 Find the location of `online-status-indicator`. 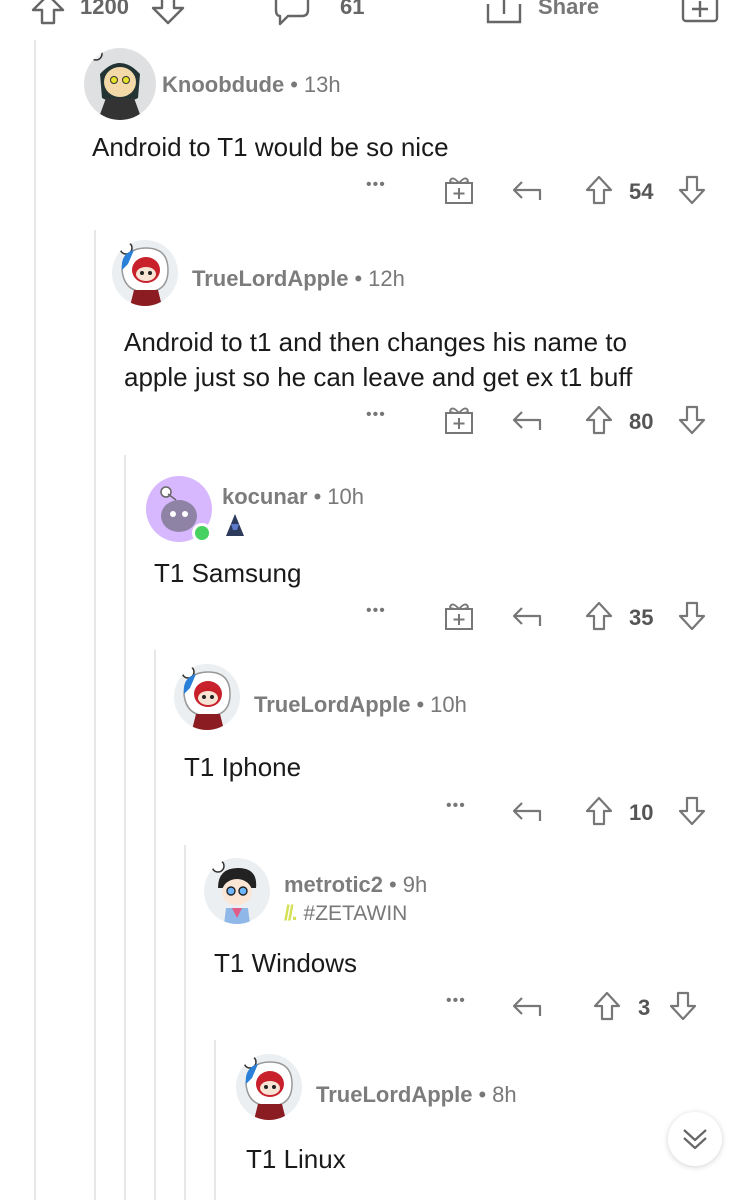

online-status-indicator is located at coordinates (202, 533).